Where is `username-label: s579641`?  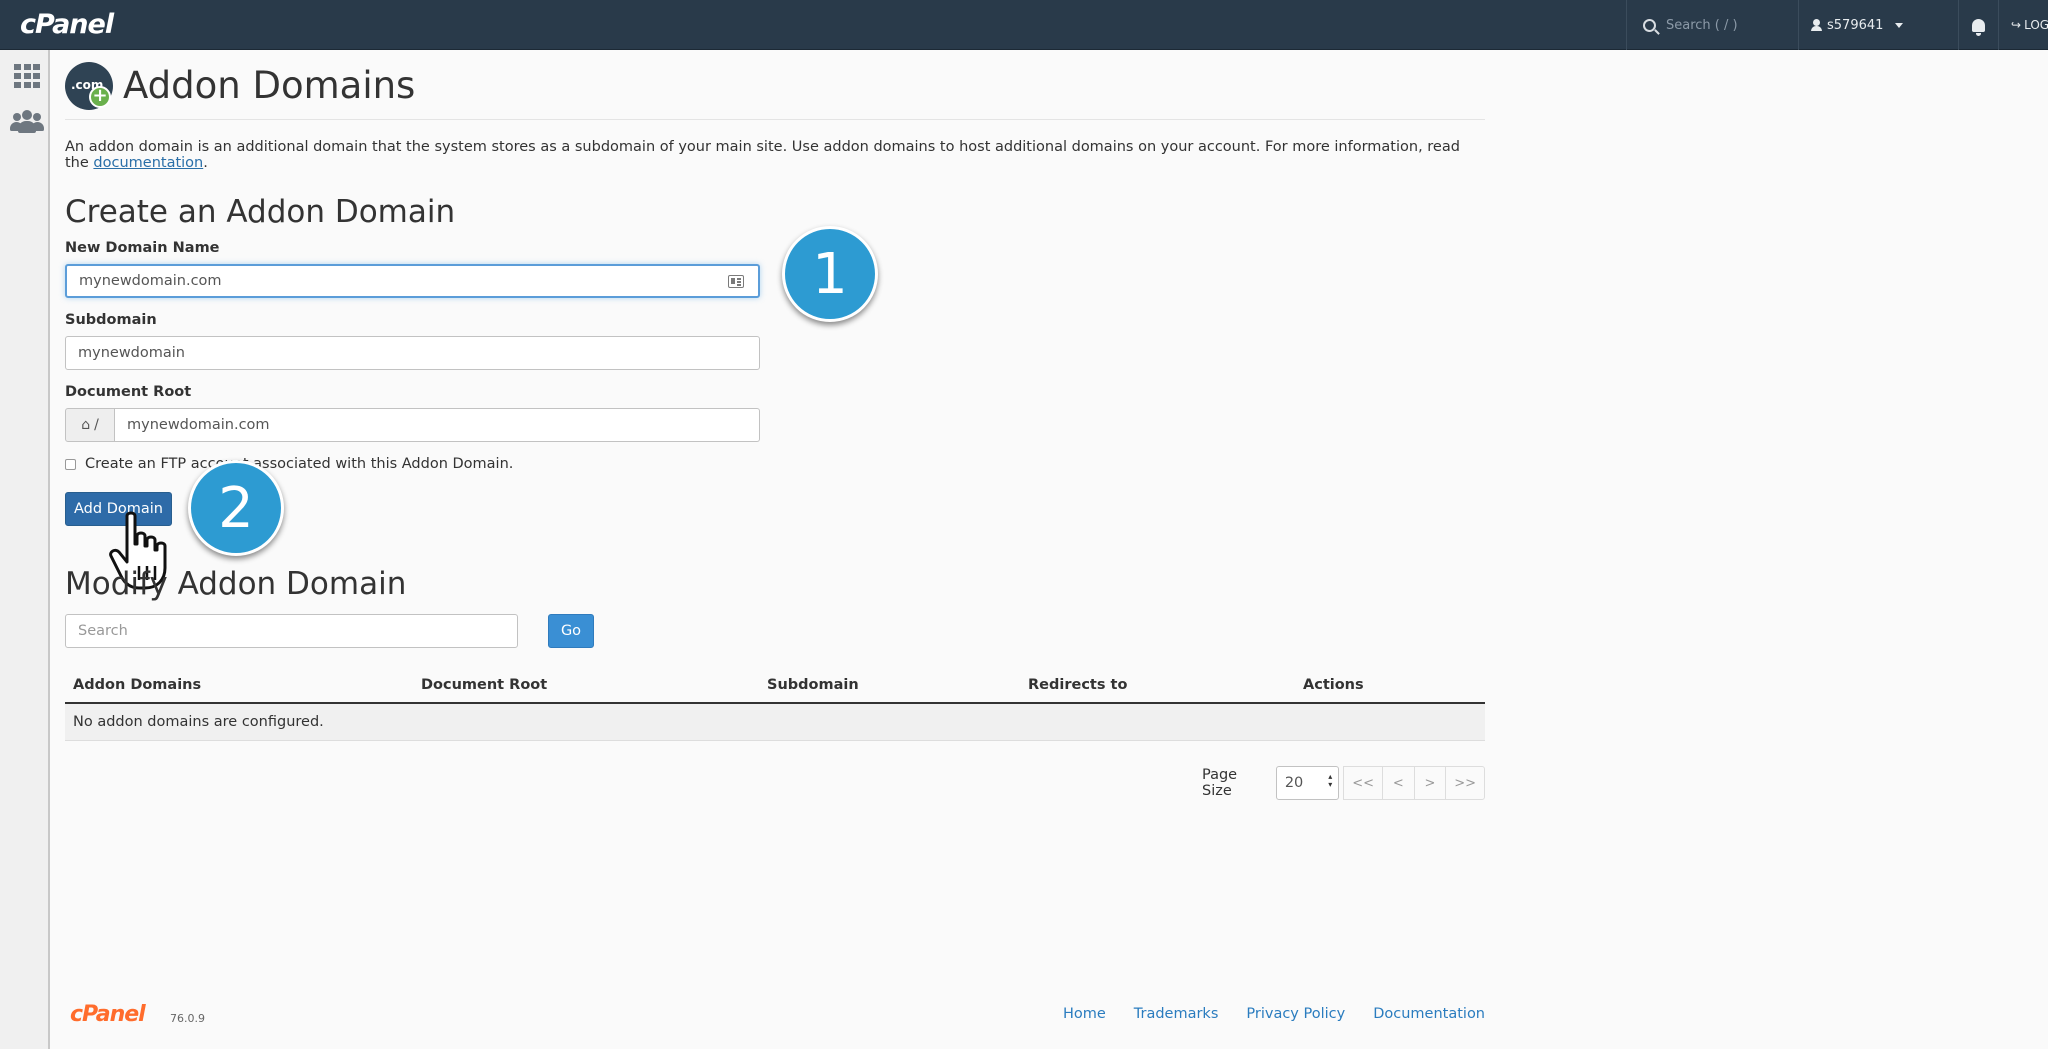 username-label: s579641 is located at coordinates (1855, 25).